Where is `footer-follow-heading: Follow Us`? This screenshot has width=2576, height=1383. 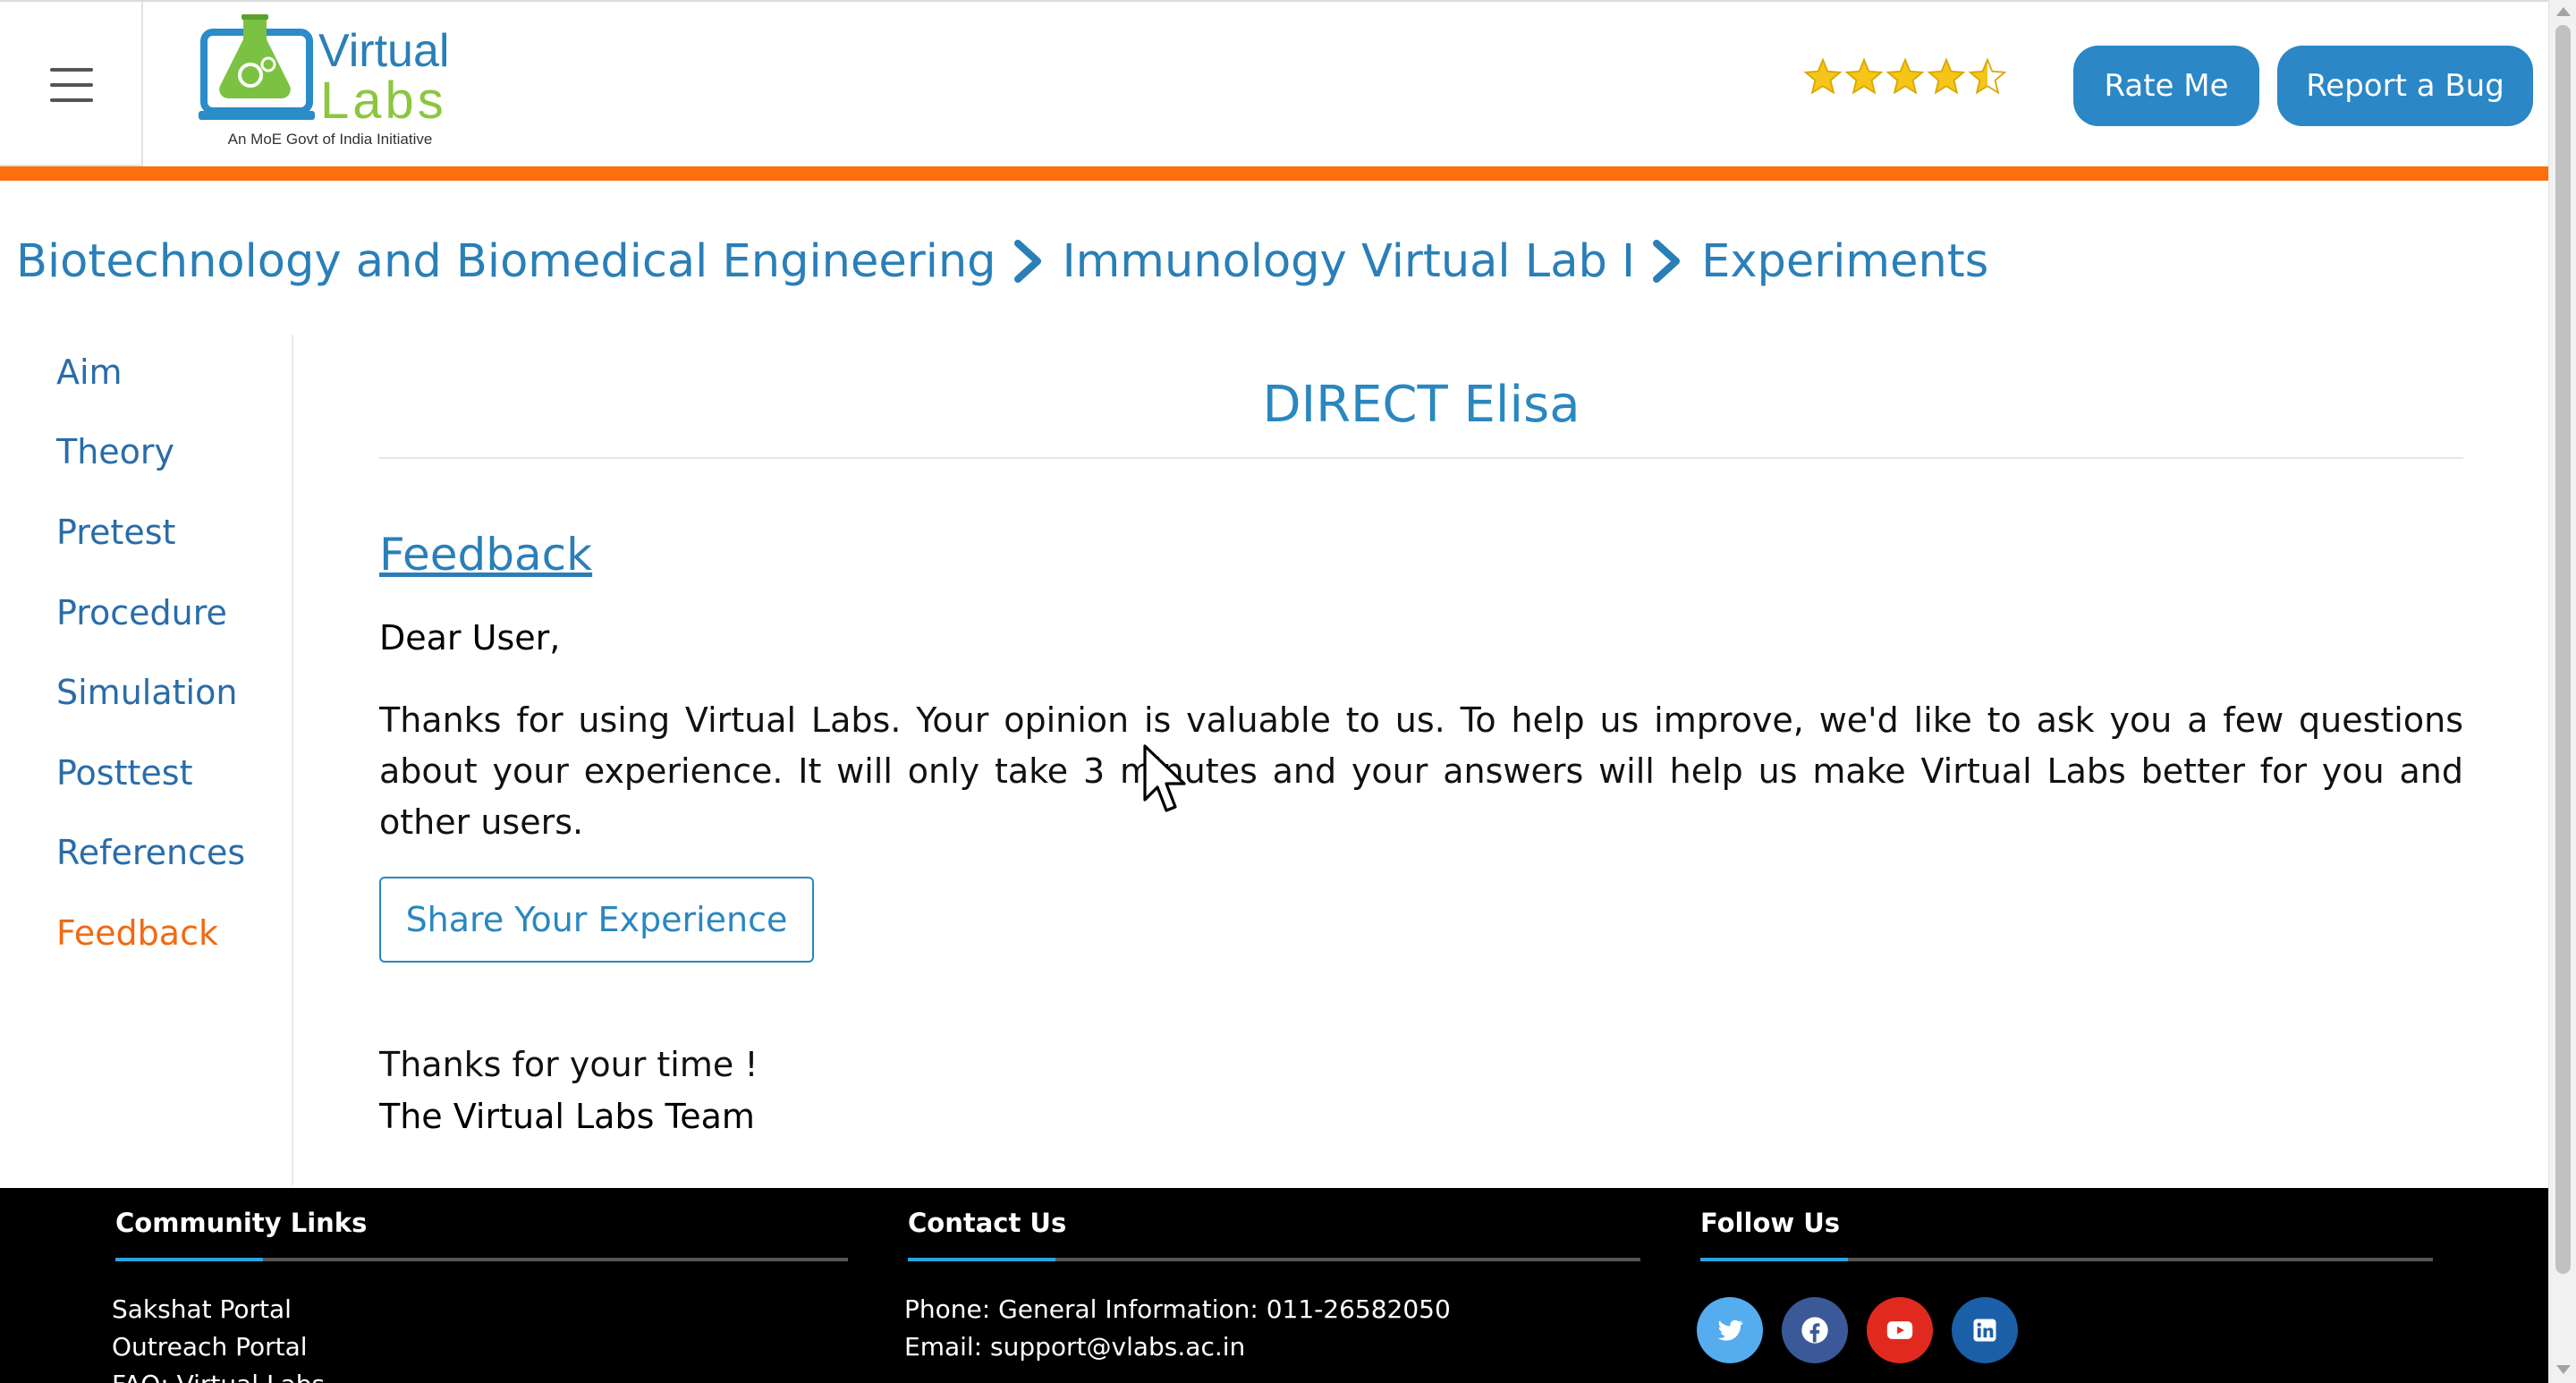
footer-follow-heading: Follow Us is located at coordinates (1770, 1223).